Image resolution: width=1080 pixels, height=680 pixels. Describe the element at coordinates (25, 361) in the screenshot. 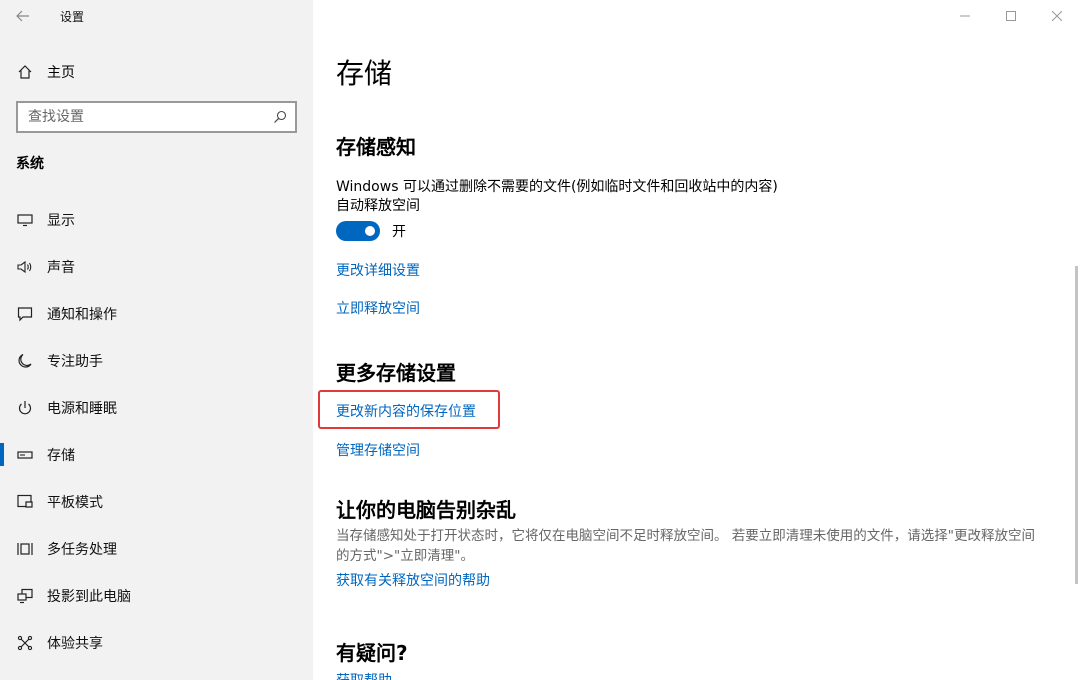

I see `moon-icon` at that location.